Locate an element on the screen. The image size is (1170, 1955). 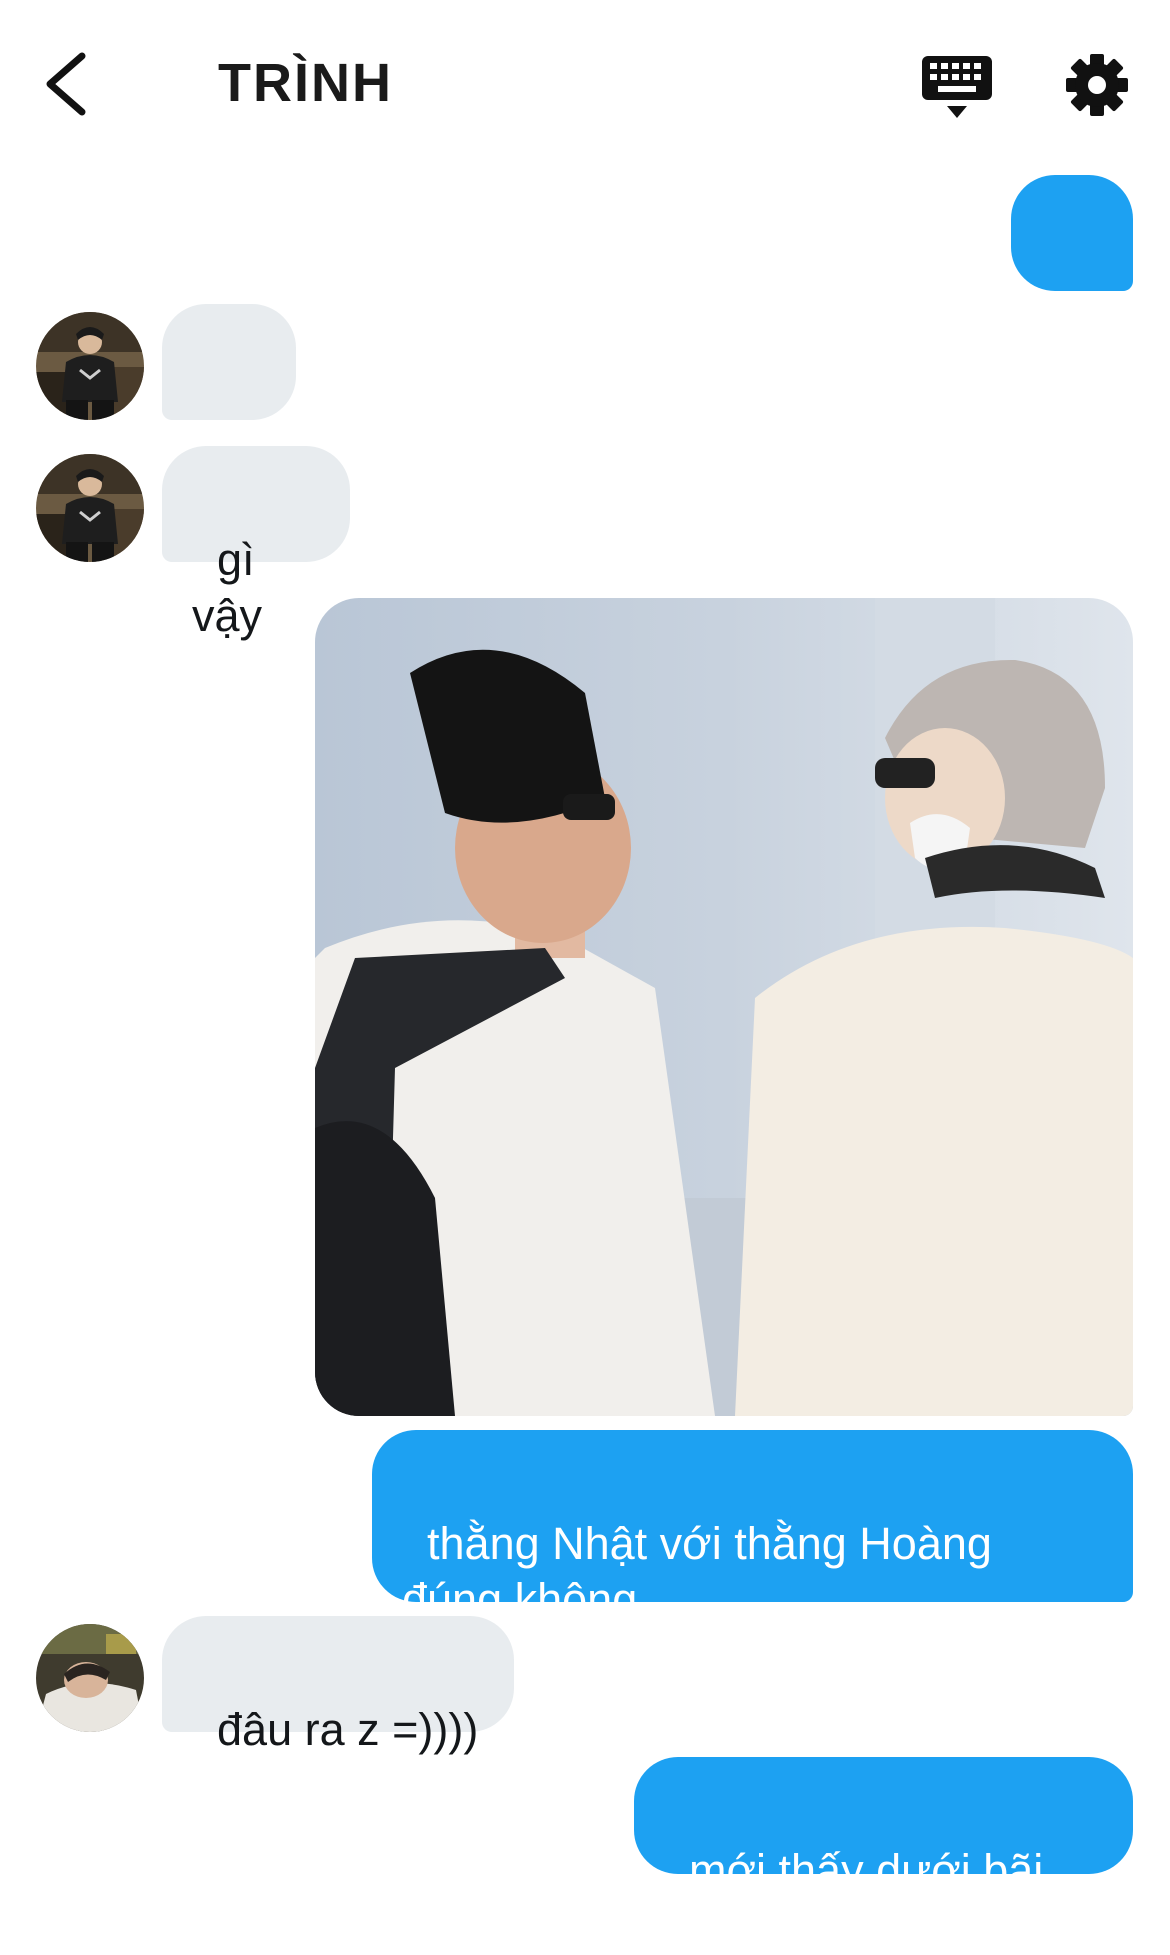
message-text: gì vậy is located at coordinates (230, 587).